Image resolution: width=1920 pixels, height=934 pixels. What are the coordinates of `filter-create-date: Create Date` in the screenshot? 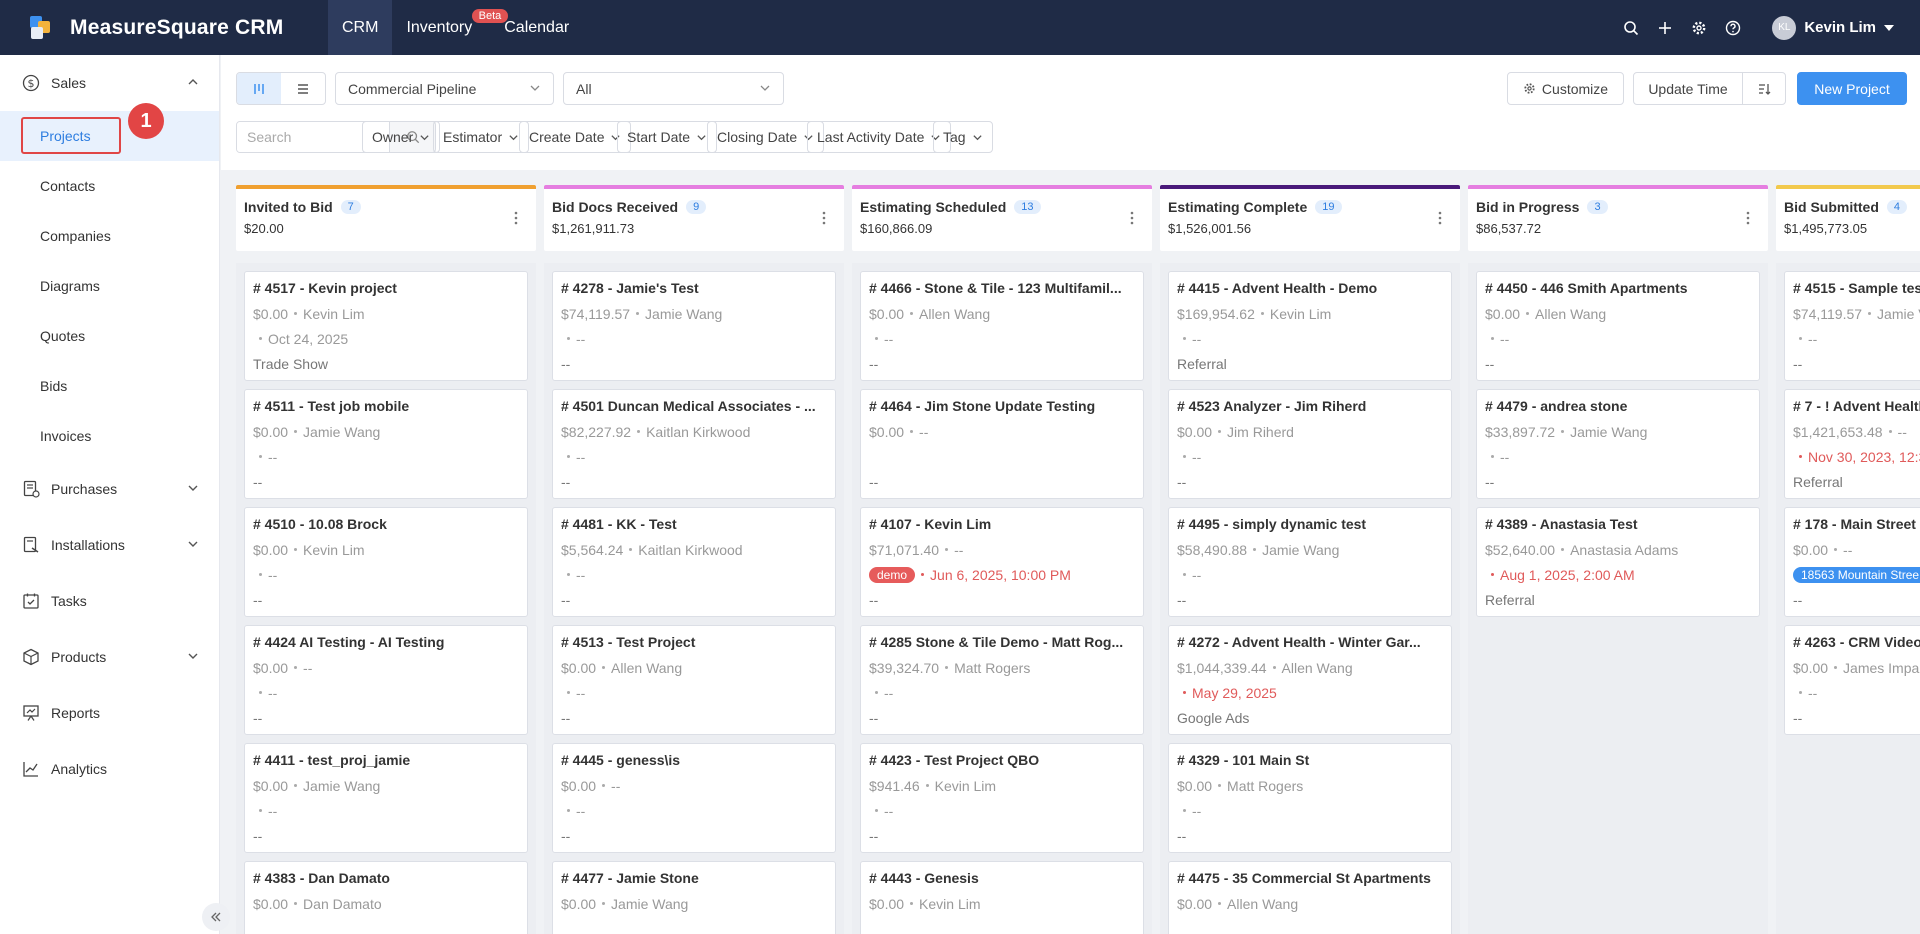 It's located at (575, 137).